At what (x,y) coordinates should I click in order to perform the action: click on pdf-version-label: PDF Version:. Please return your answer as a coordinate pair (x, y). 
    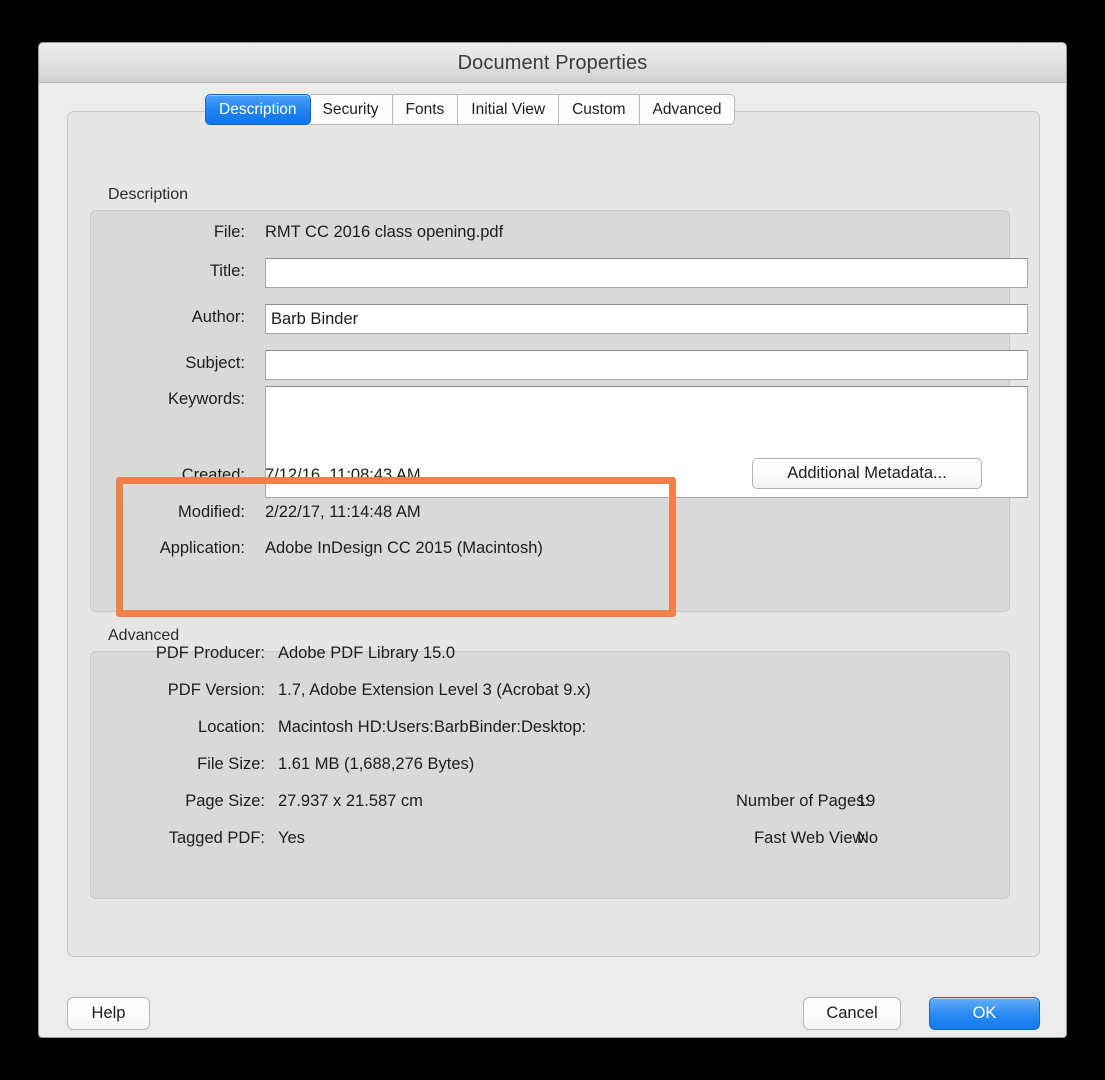
    Looking at the image, I should click on (216, 690).